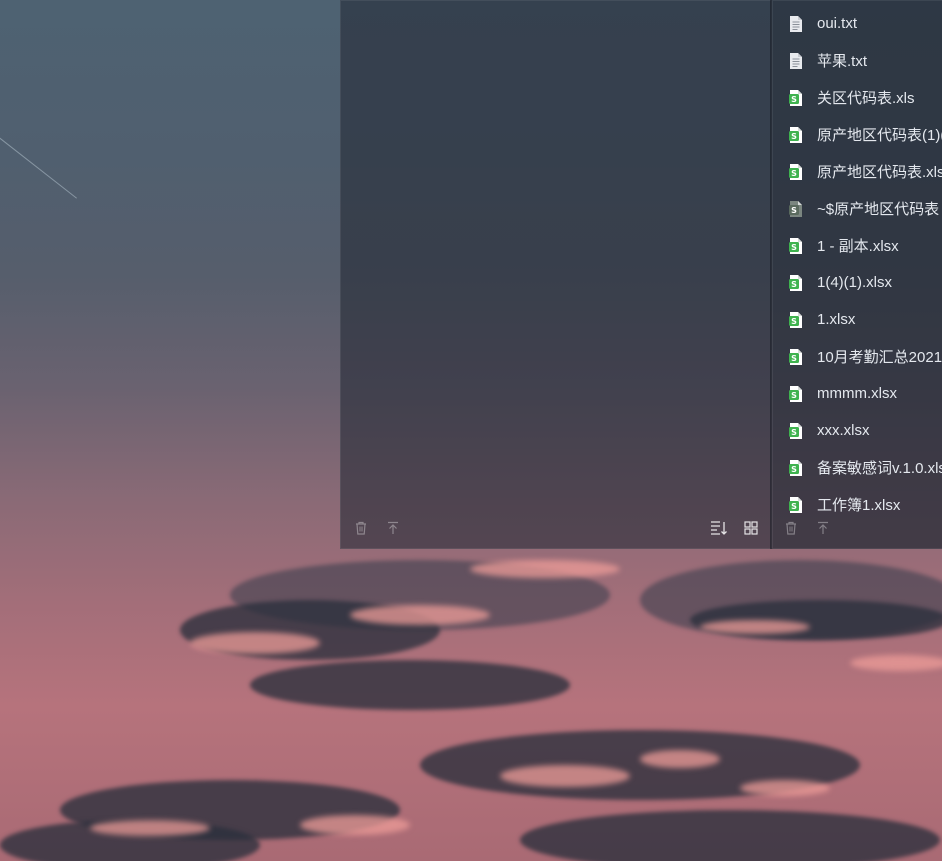 This screenshot has height=861, width=942. Describe the element at coordinates (866, 98) in the screenshot. I see `file-name: 关区代码表.xls` at that location.